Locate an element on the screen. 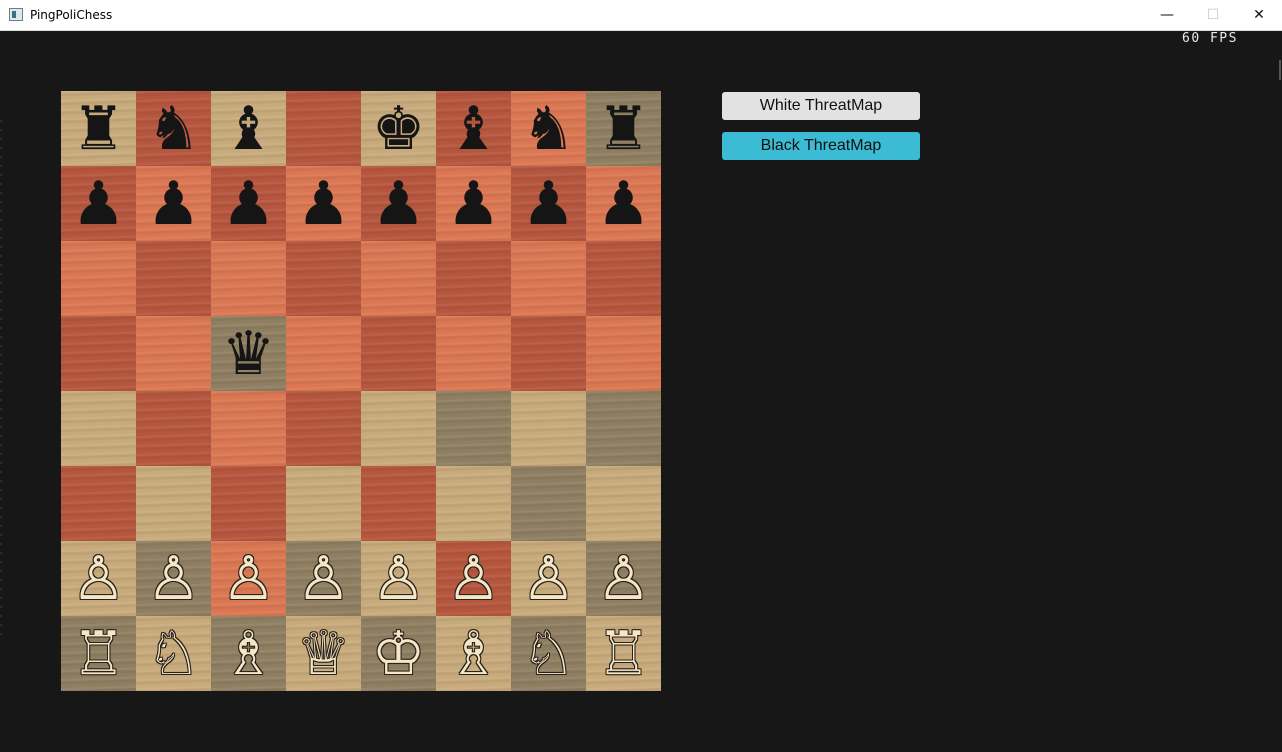  white-queen-icon: ♕ is located at coordinates (324, 654).